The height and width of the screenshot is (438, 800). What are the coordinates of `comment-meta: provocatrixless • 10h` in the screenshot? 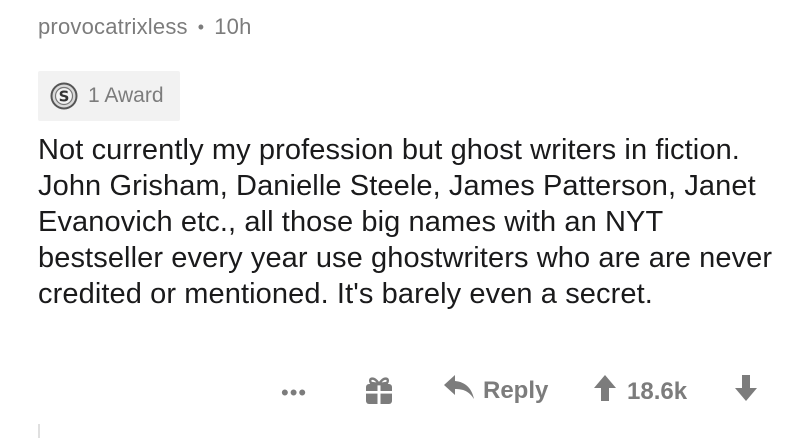 It's located at (145, 27).